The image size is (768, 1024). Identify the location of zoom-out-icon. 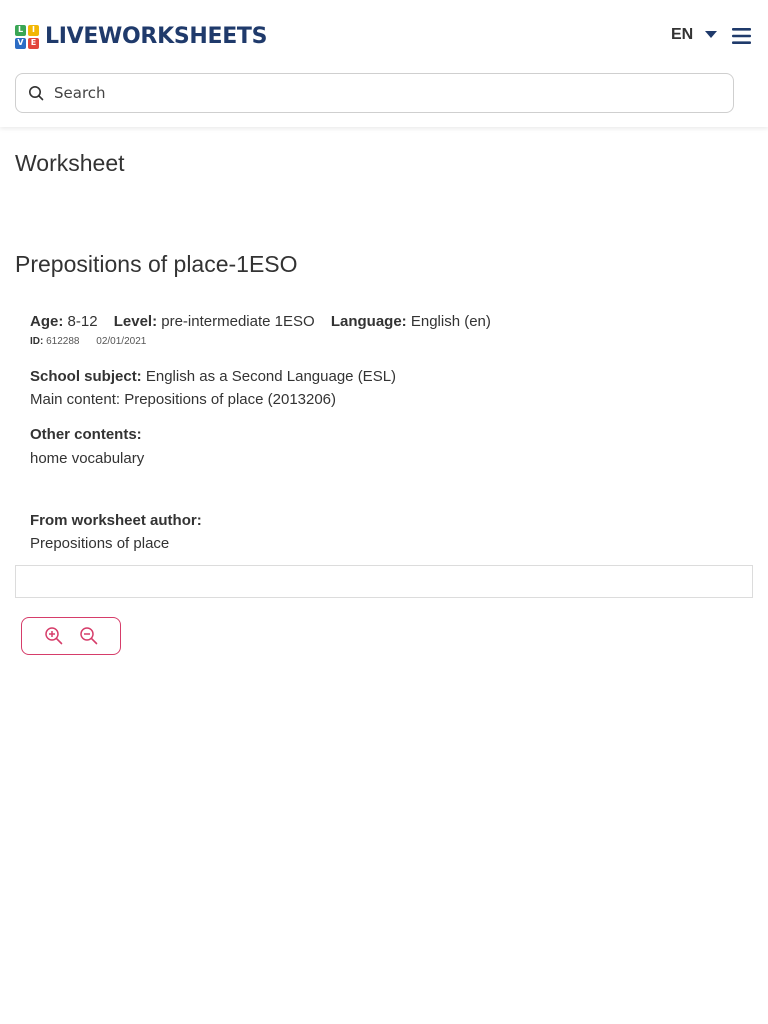
(88, 636).